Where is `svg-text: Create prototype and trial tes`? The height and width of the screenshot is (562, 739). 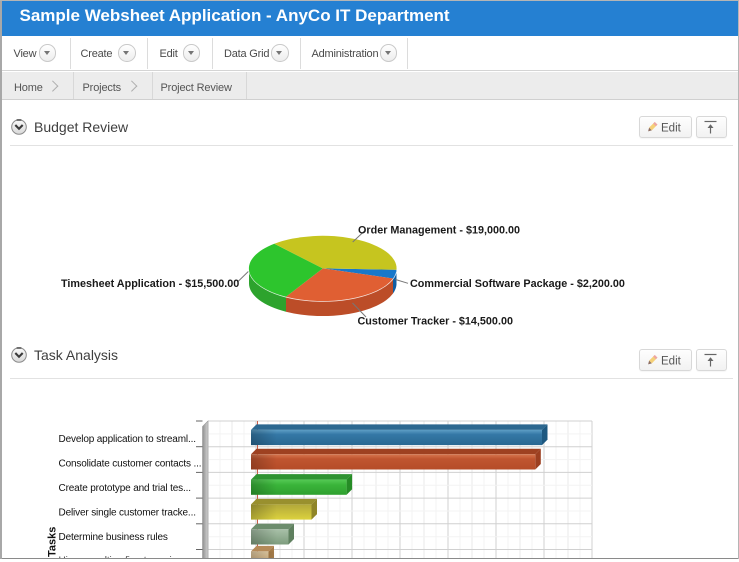 svg-text: Create prototype and trial tes is located at coordinates (125, 488).